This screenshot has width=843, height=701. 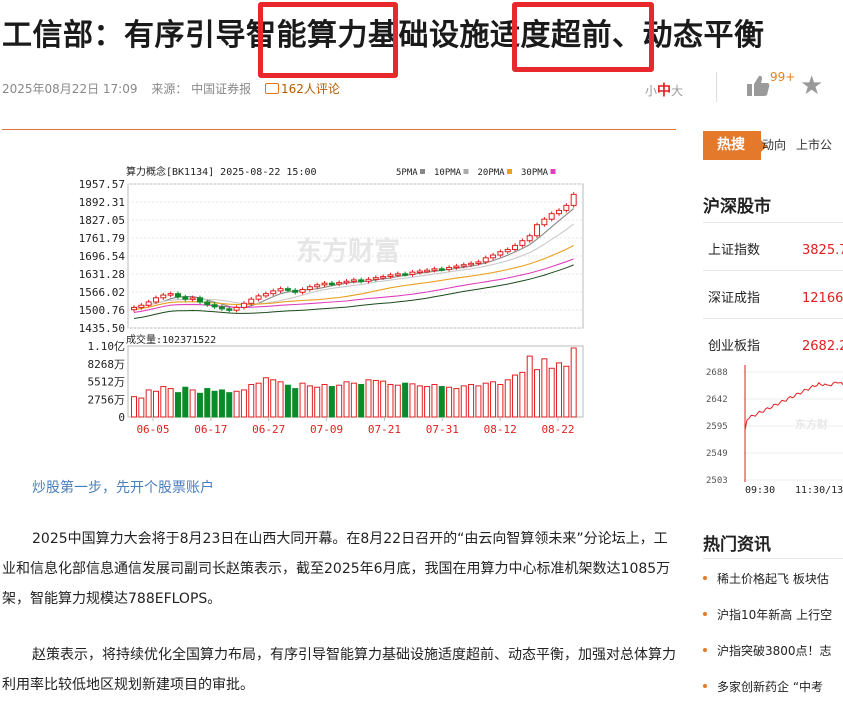 I want to click on mini-y-tick: 2595, so click(x=717, y=427).